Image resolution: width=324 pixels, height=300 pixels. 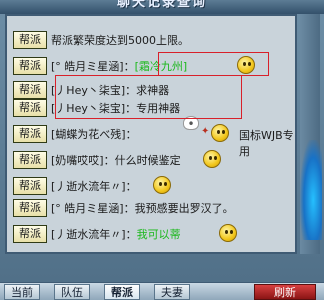 I want to click on chat-message: 帮派 [丿Hey丶柒宝]：求神器, so click(x=91, y=89).